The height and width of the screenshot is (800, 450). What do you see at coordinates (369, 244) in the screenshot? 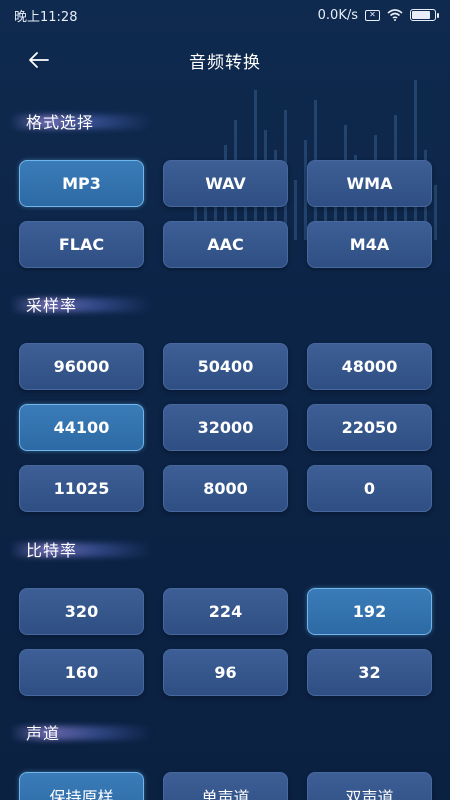
I see `format-option-m4a: M4A` at bounding box center [369, 244].